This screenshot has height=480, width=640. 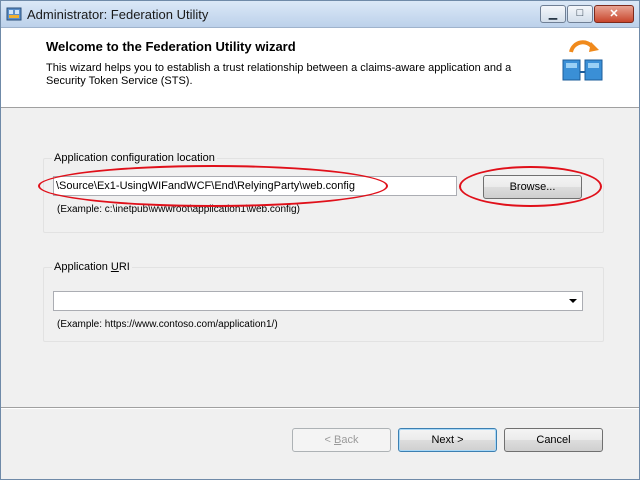 What do you see at coordinates (329, 440) in the screenshot?
I see `back-label-prefix: <` at bounding box center [329, 440].